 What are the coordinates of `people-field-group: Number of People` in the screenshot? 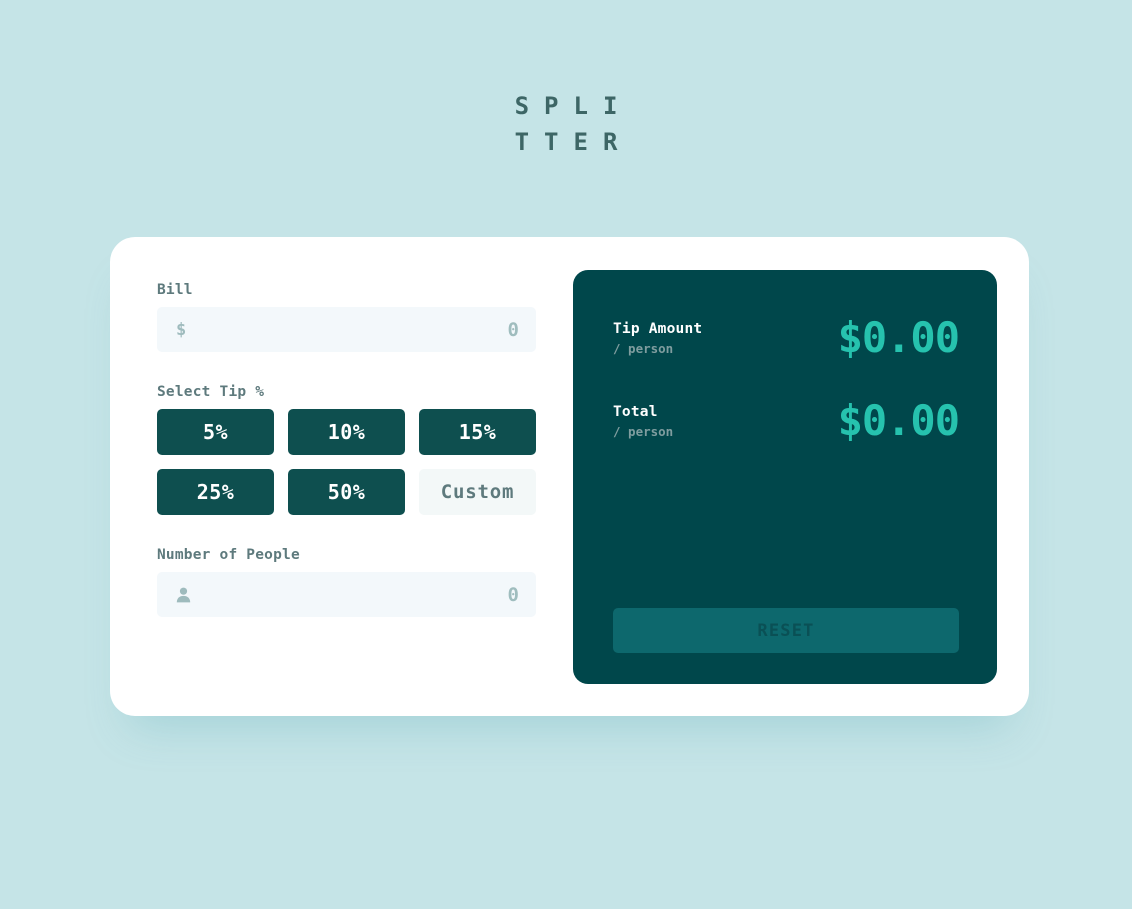 It's located at (346, 582).